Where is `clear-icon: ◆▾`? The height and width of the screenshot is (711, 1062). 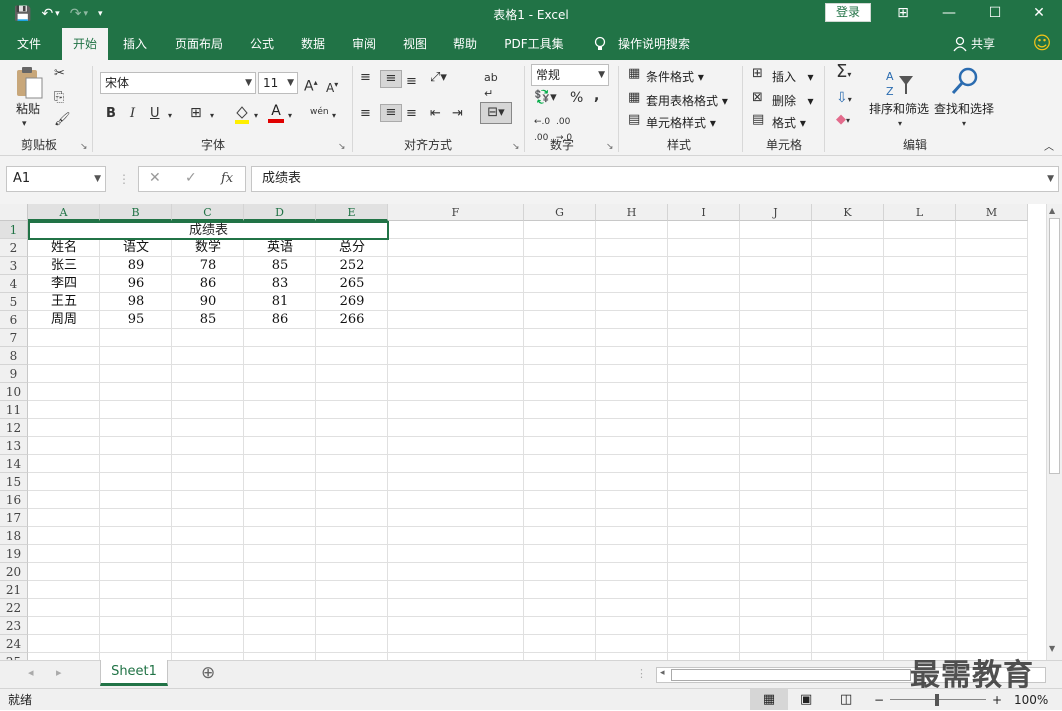 clear-icon: ◆▾ is located at coordinates (843, 120).